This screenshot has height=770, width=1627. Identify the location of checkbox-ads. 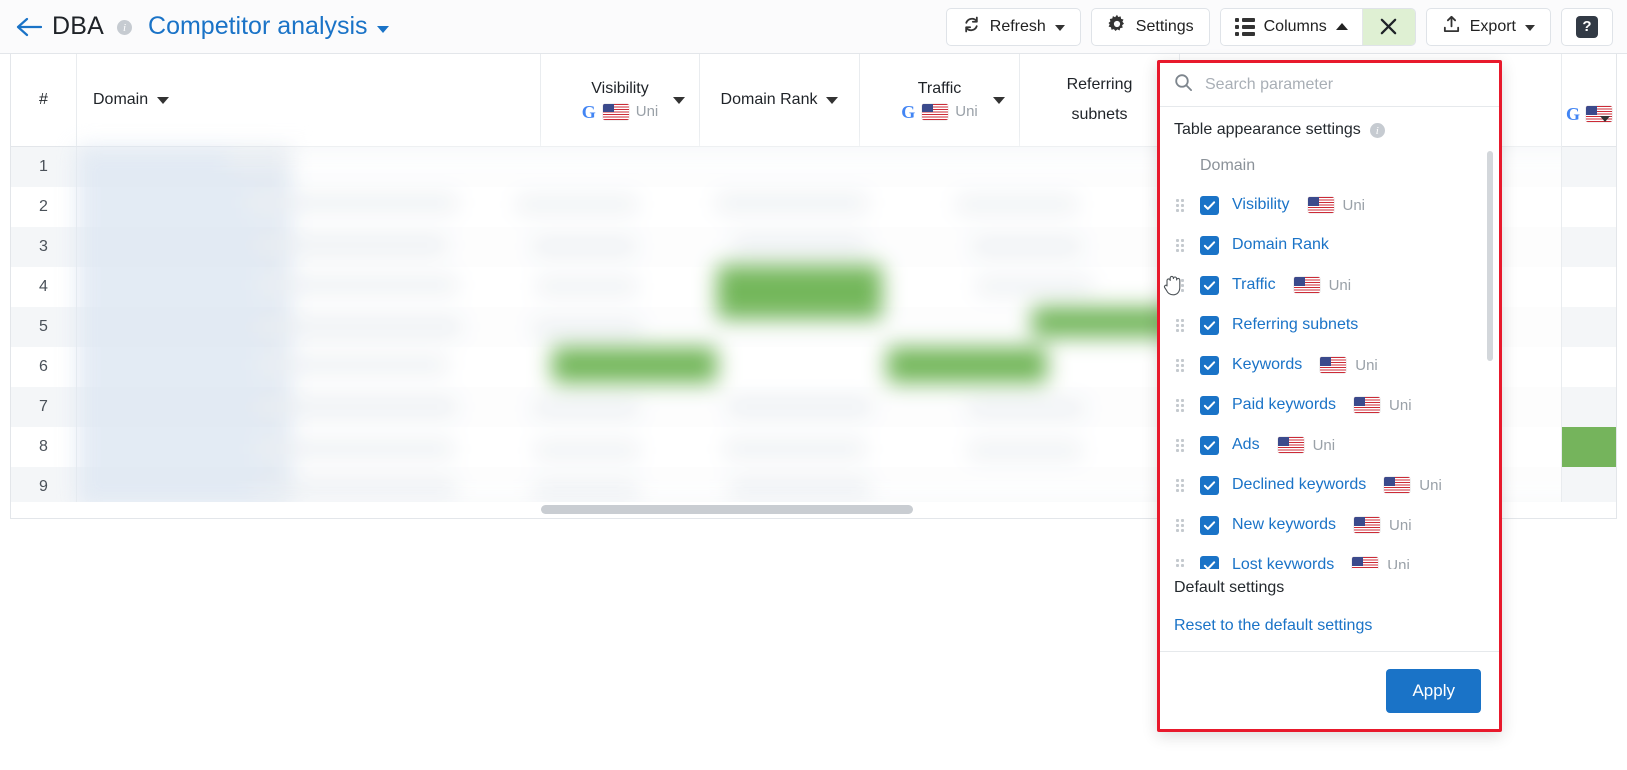
(1209, 445).